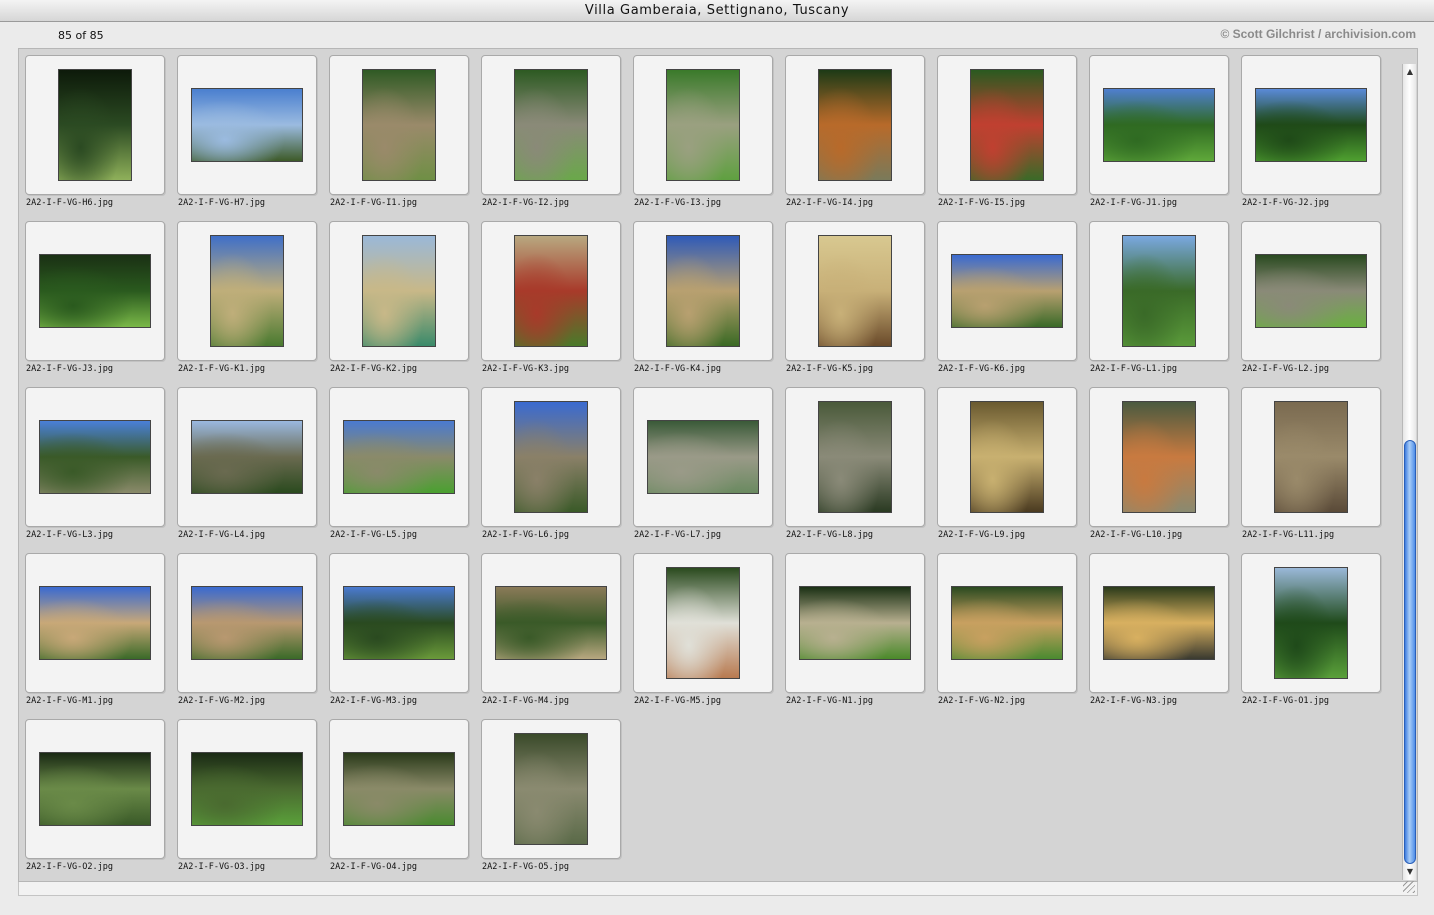 This screenshot has width=1434, height=915. I want to click on thumbnail-item: 2A2-I-F-VG-L6.jpg, so click(551, 461).